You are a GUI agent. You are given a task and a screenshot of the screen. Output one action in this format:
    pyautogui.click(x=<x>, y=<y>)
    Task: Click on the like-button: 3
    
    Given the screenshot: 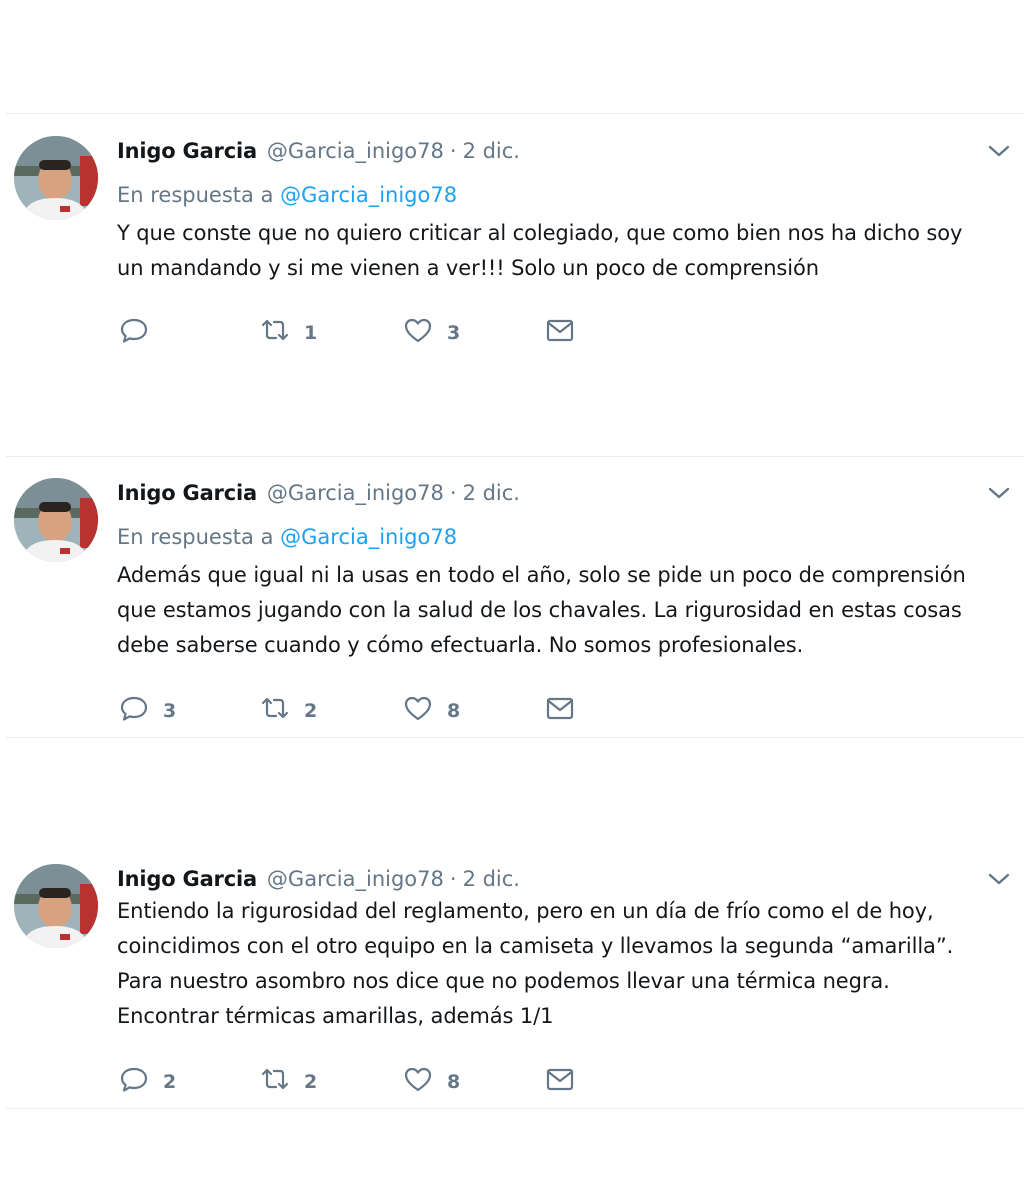 What is the action you would take?
    pyautogui.click(x=431, y=330)
    